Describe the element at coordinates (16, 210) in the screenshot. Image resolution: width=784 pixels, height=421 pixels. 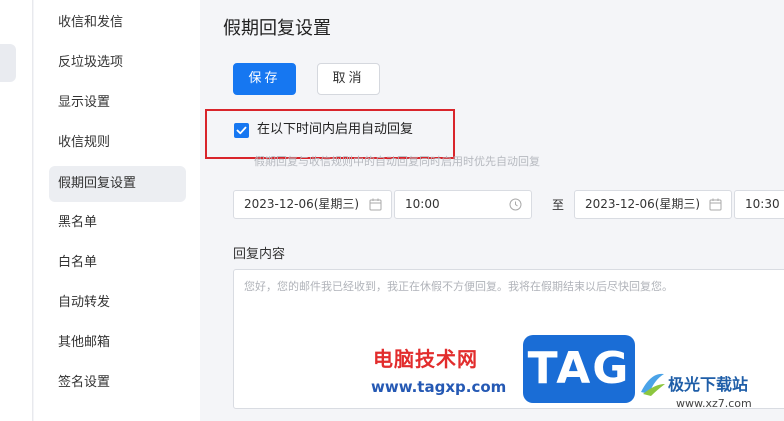
I see `app-nav-strip` at that location.